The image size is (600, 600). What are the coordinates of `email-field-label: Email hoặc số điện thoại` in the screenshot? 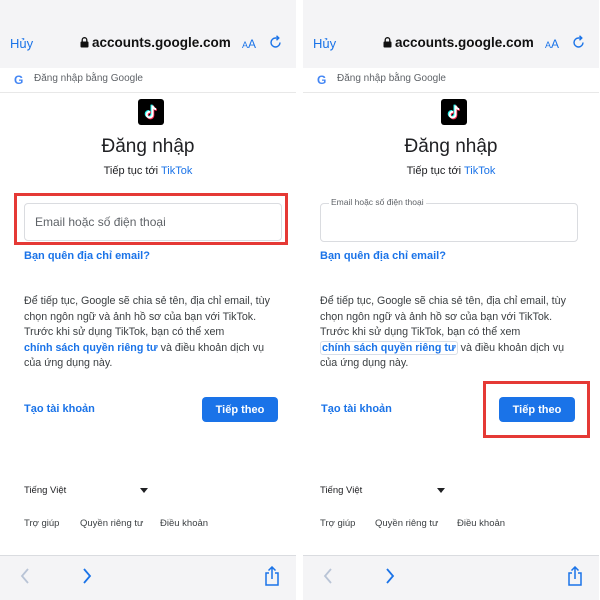 It's located at (377, 202).